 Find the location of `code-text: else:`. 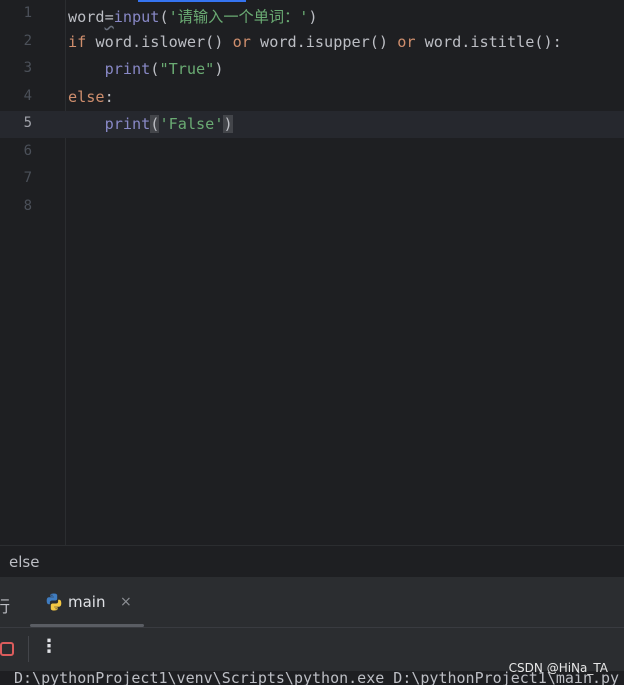

code-text: else: is located at coordinates (91, 97).